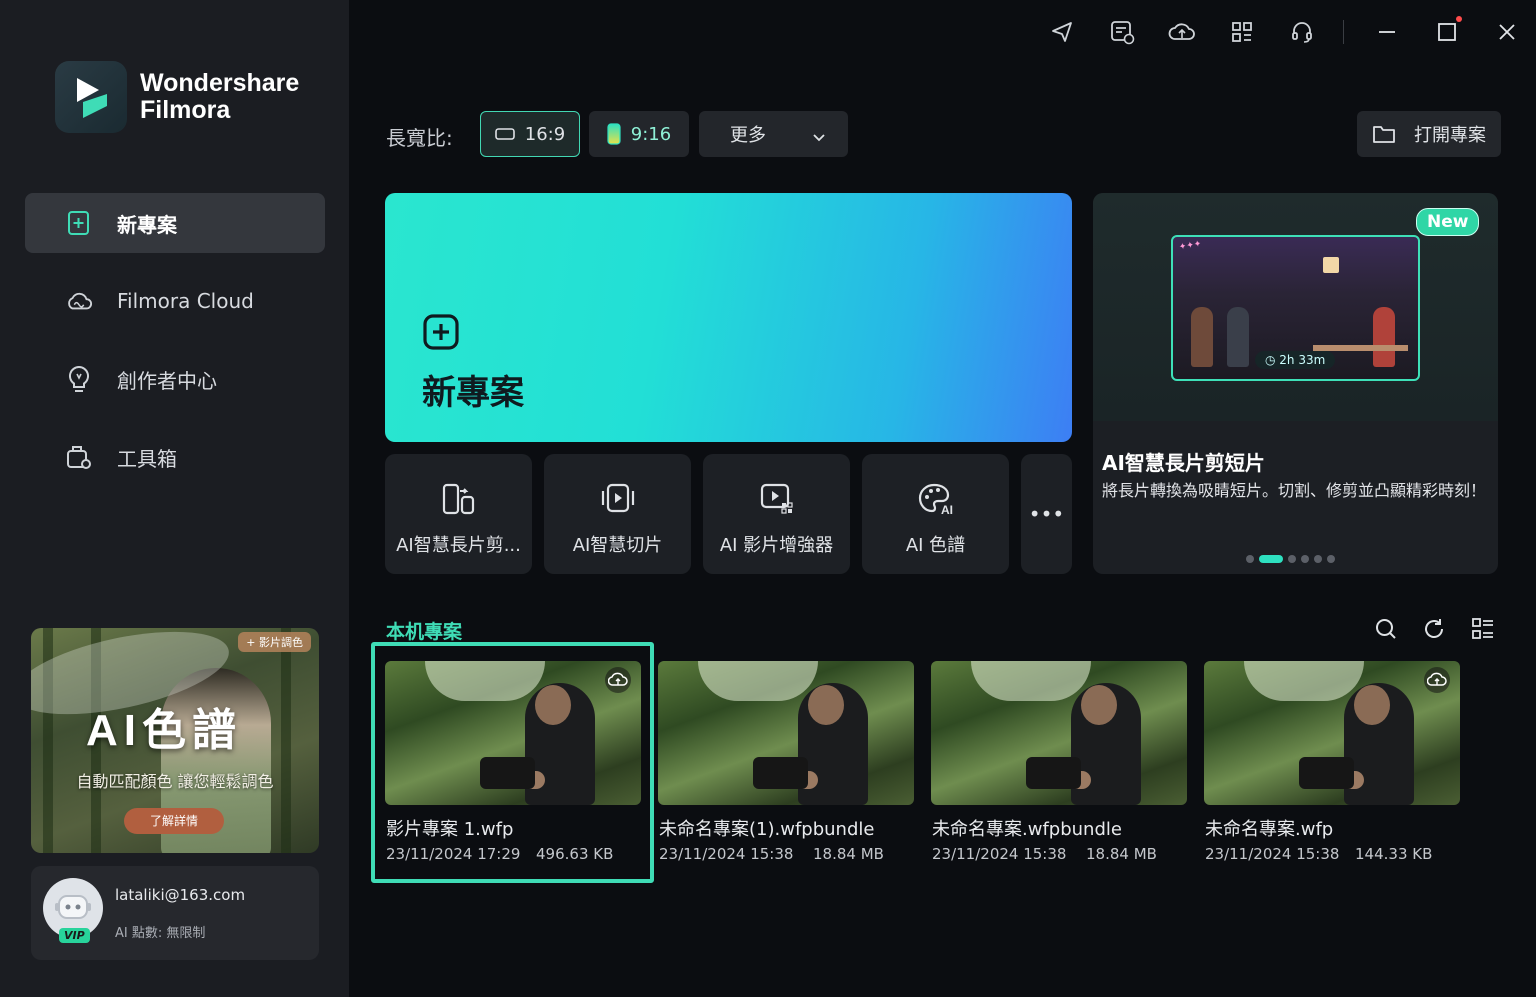 This screenshot has height=997, width=1536. Describe the element at coordinates (776, 499) in the screenshot. I see `ai-video-enhancer-icon` at that location.